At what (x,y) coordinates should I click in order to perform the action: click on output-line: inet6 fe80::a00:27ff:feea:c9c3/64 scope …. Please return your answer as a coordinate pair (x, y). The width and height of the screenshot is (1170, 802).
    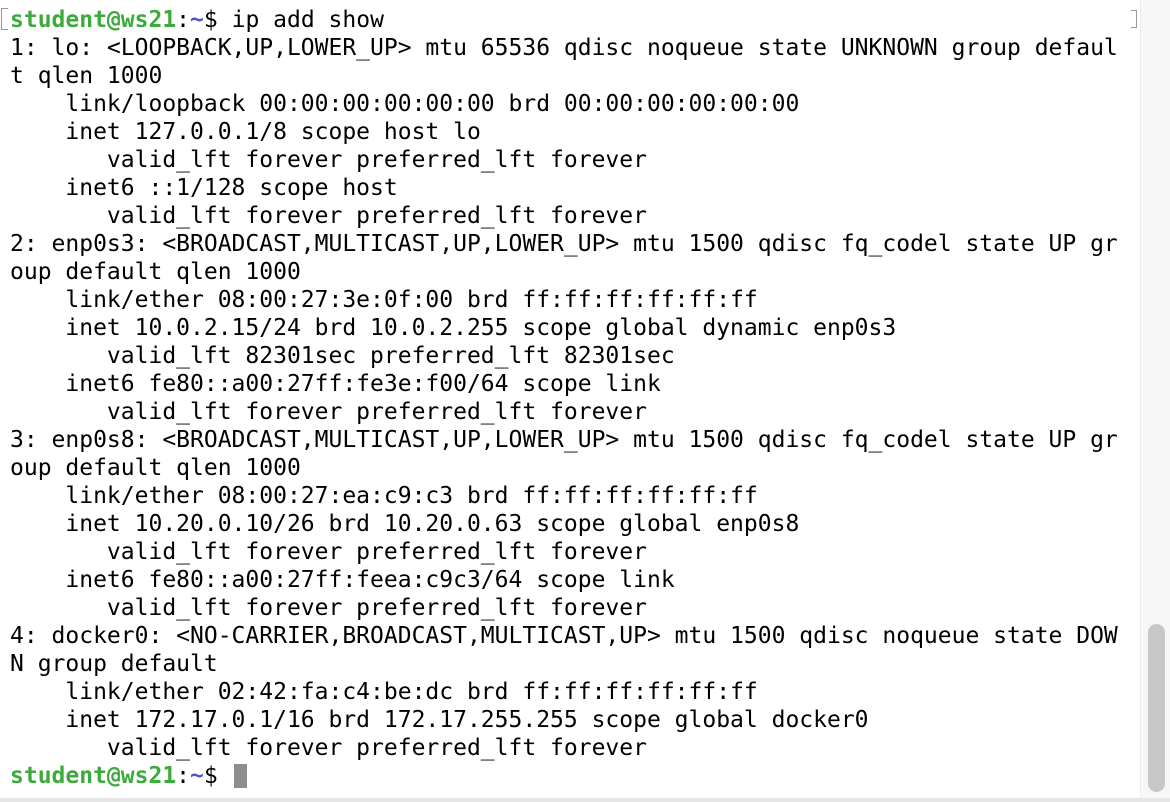
    Looking at the image, I should click on (342, 580).